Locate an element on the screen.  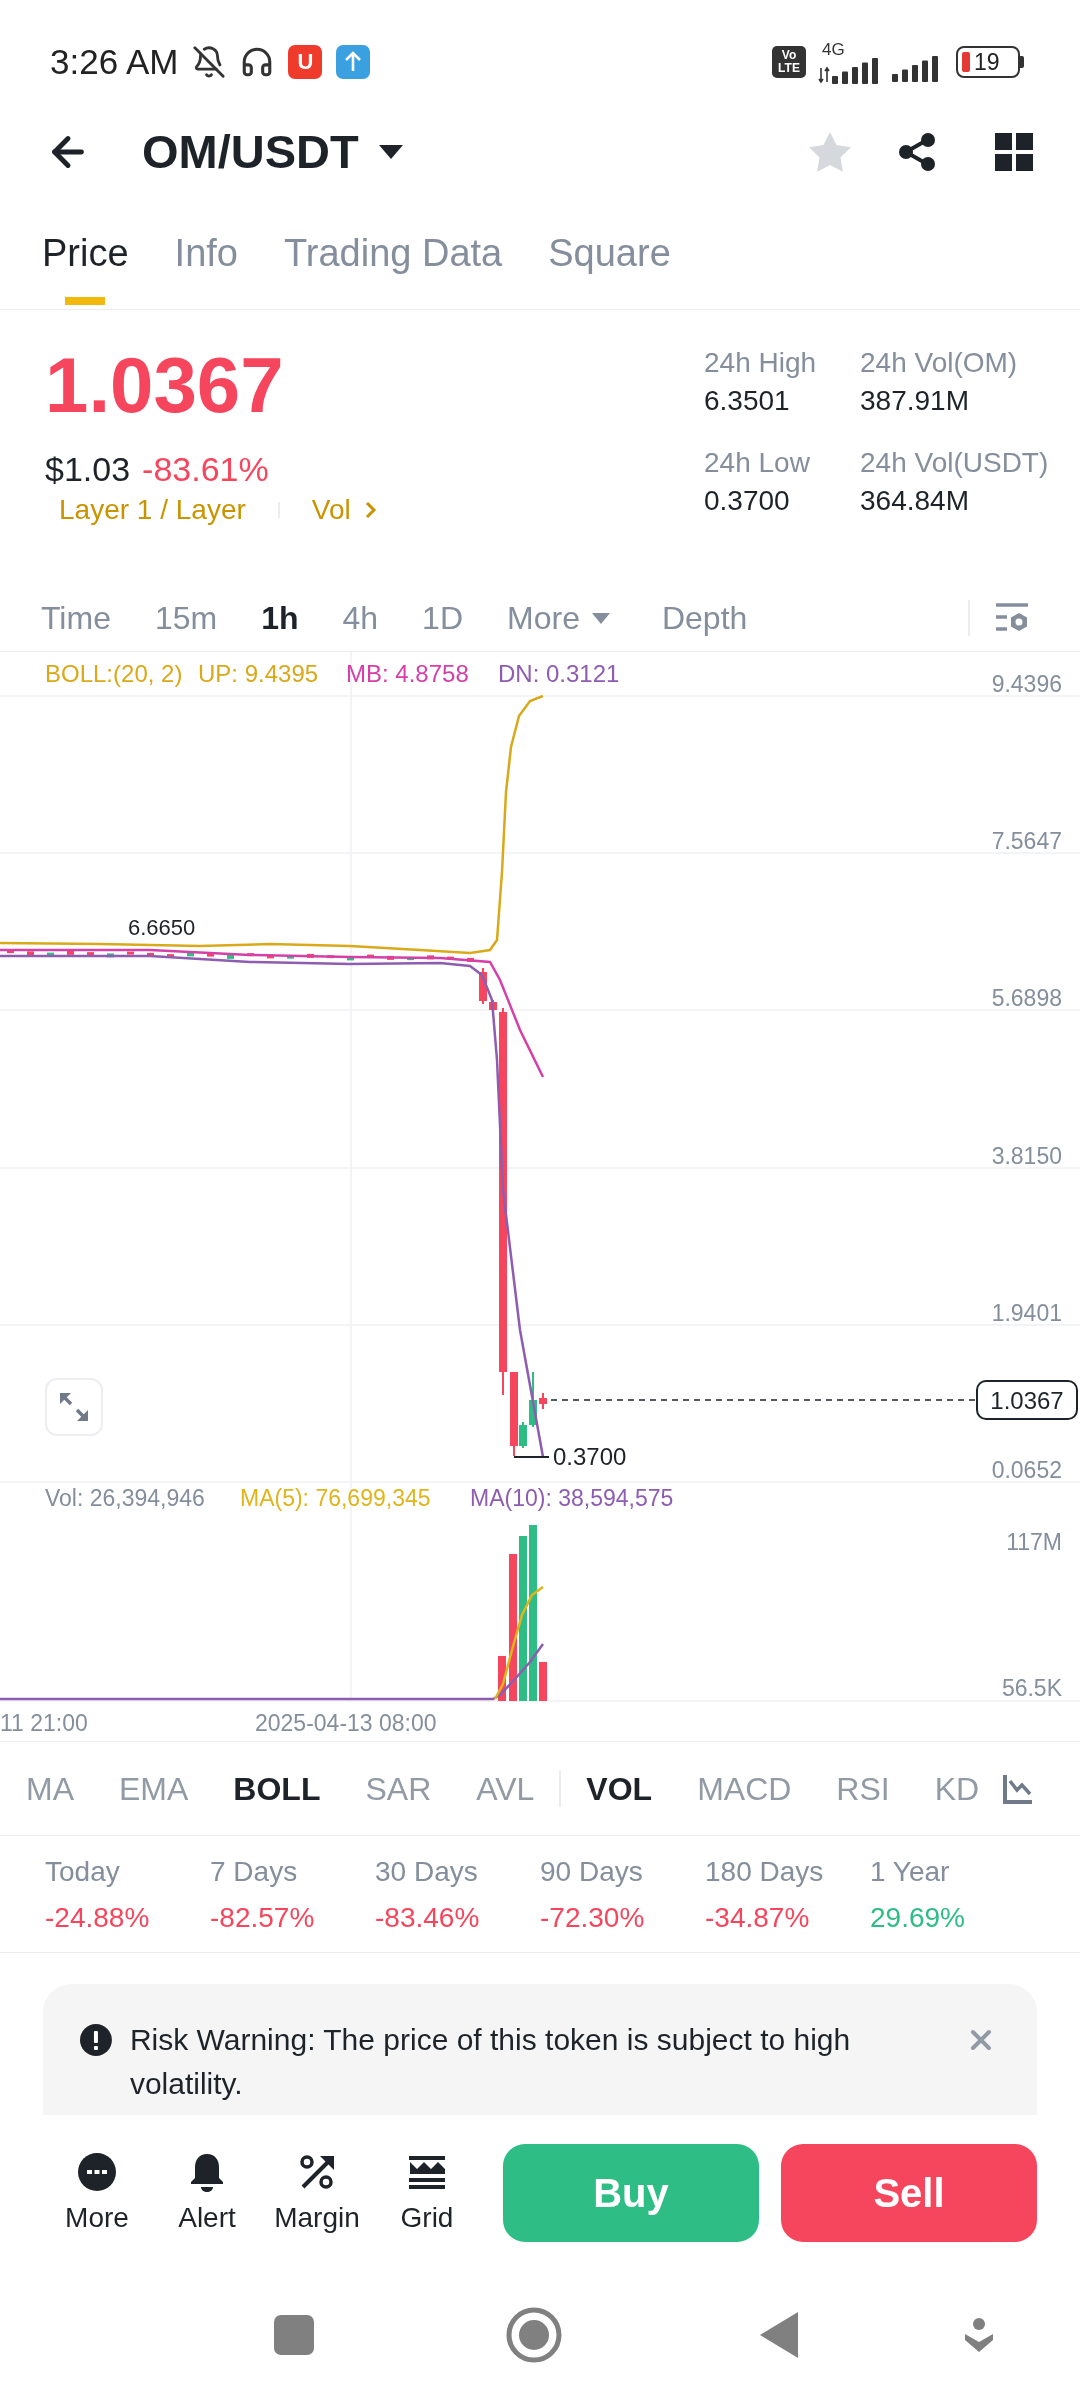
volte-badge: Vo LTE is located at coordinates (789, 62).